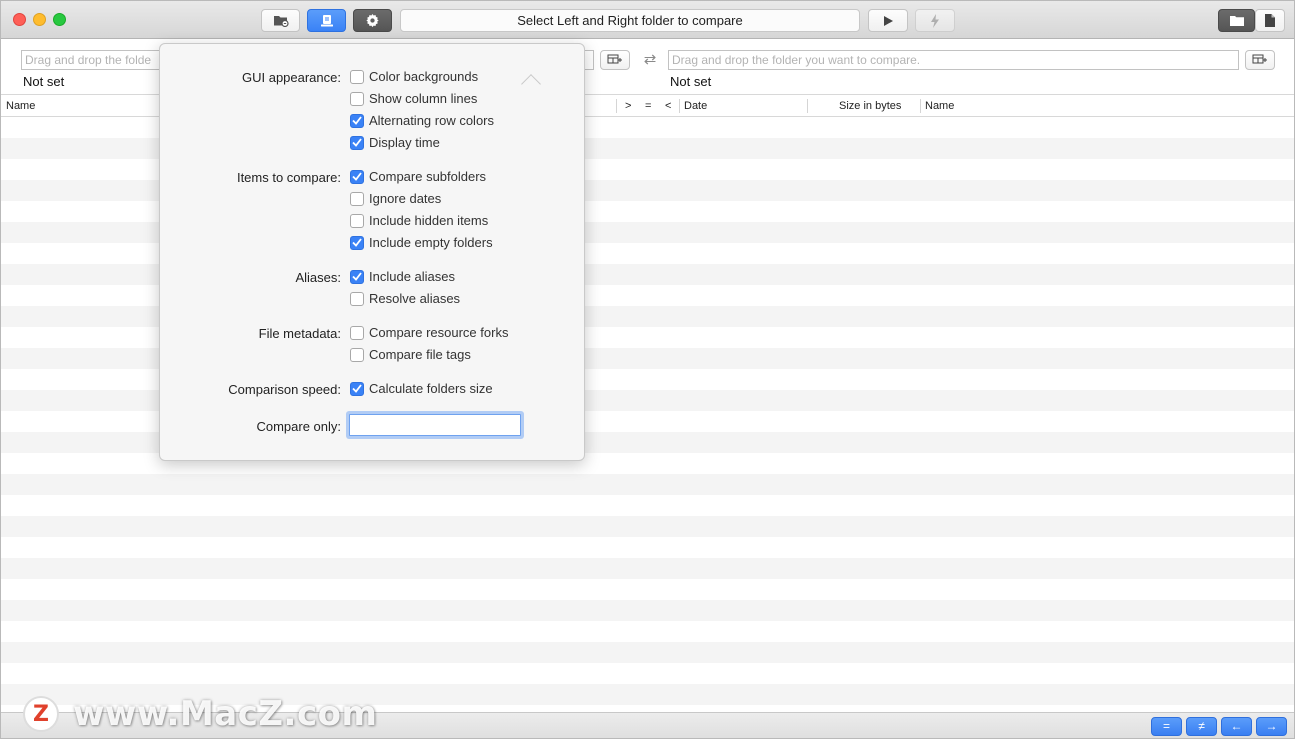 Image resolution: width=1295 pixels, height=739 pixels. I want to click on document-stack-icon, so click(326, 20).